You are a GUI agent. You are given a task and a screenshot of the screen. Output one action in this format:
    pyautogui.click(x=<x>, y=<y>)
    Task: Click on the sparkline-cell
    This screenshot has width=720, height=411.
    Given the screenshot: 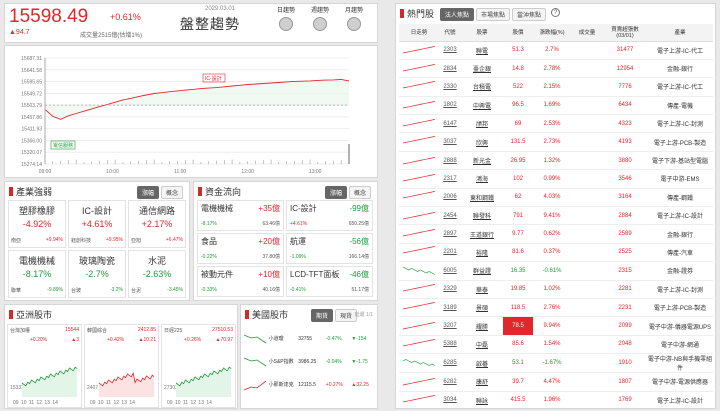 What is the action you would take?
    pyautogui.click(x=419, y=179)
    